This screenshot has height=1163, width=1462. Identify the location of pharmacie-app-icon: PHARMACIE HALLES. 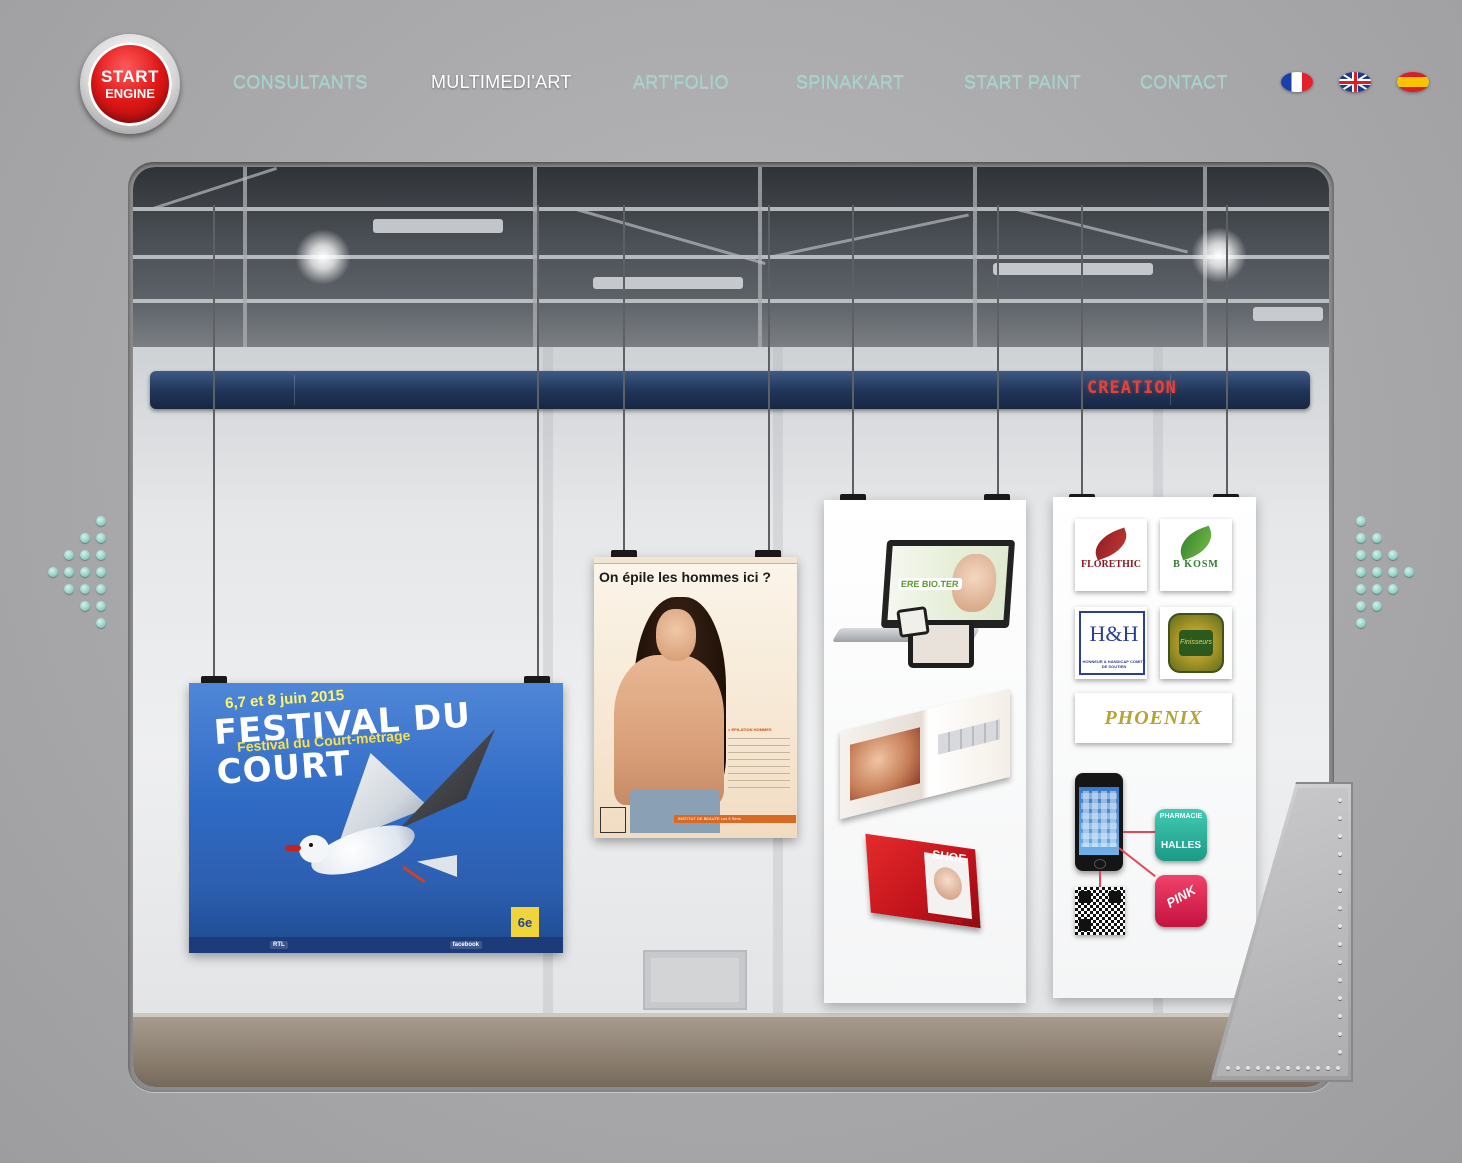
(1181, 835).